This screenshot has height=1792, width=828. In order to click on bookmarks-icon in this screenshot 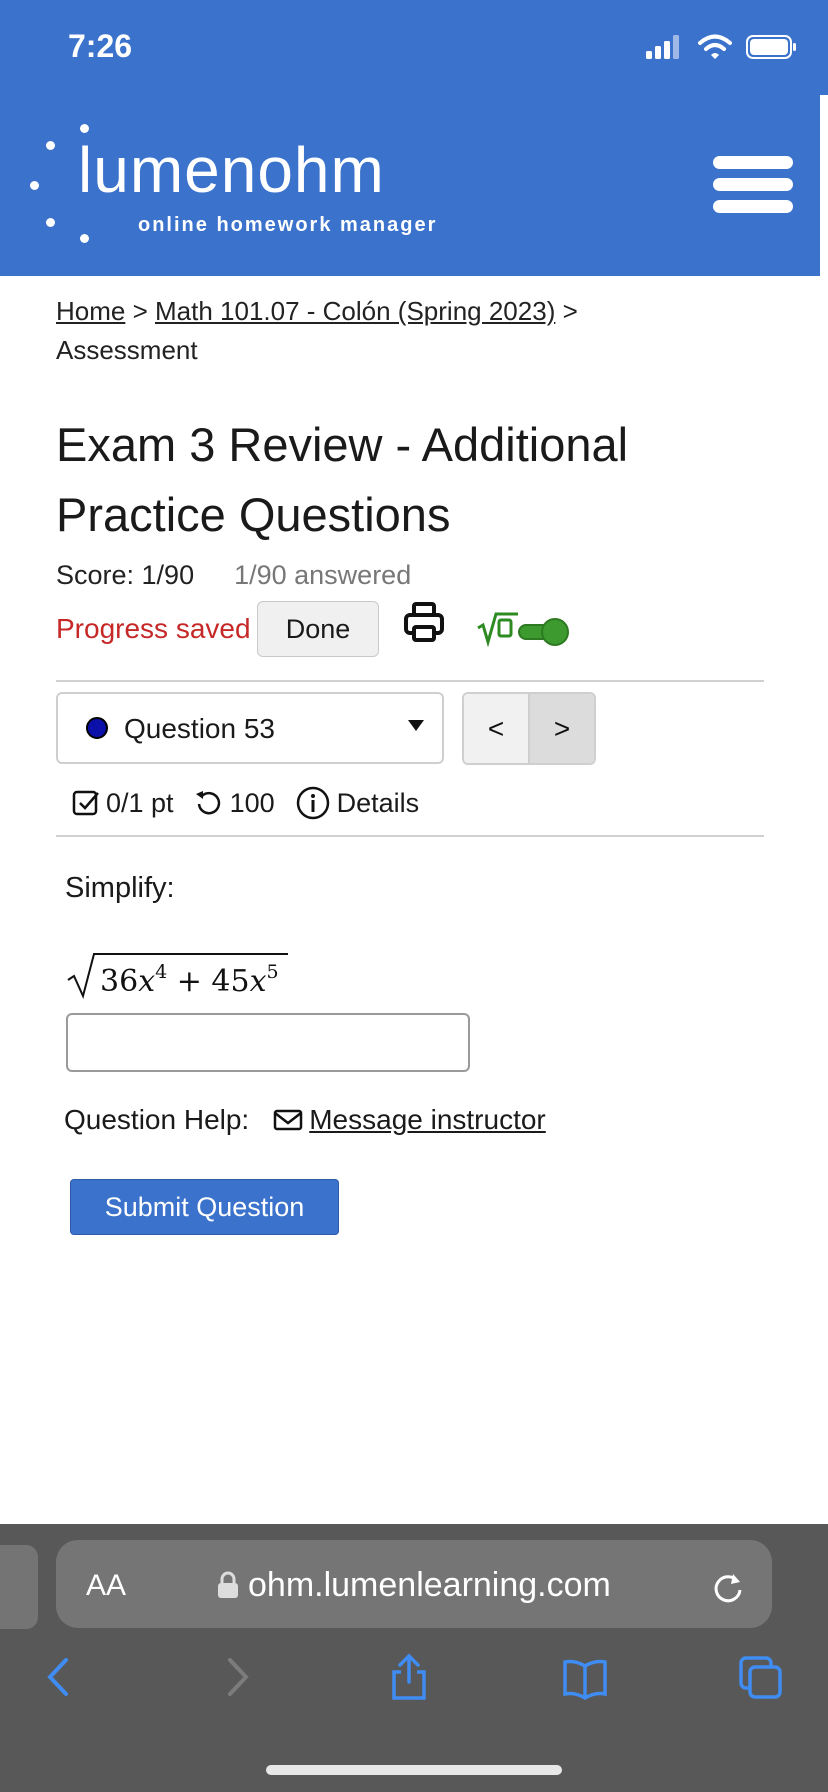, I will do `click(585, 1677)`.